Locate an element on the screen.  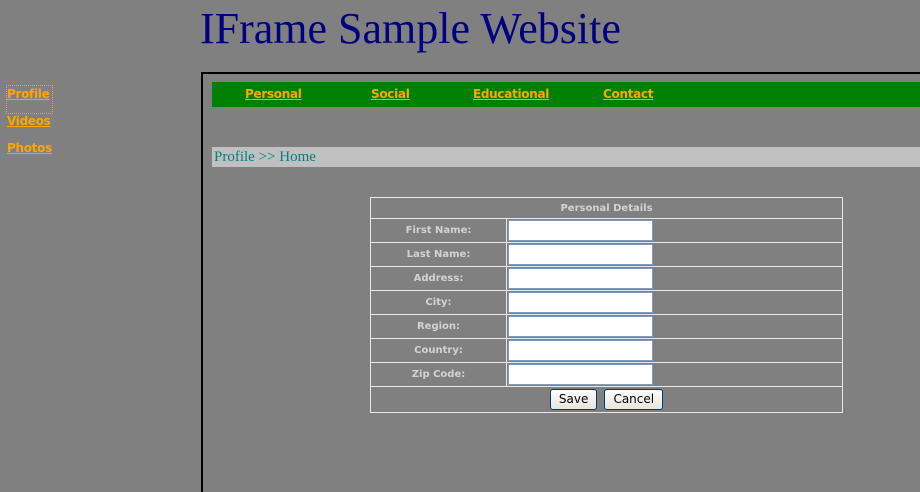
top-nav-social-link: Social is located at coordinates (390, 94).